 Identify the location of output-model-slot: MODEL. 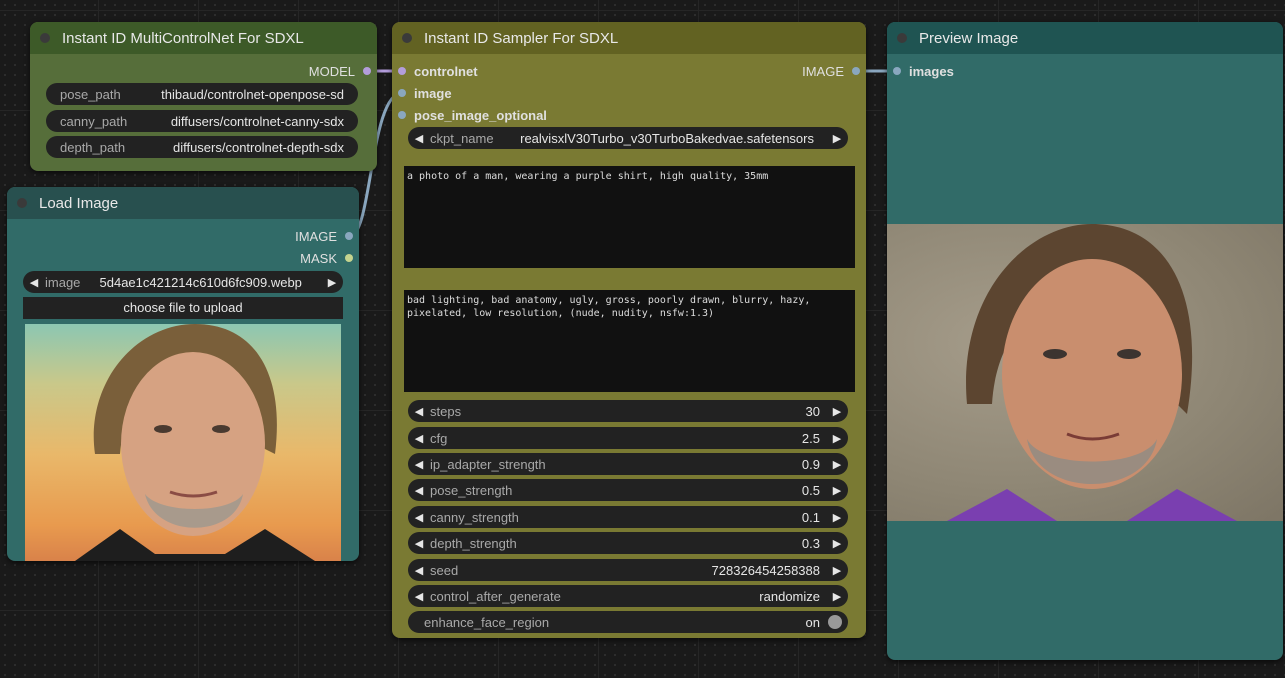
(340, 71).